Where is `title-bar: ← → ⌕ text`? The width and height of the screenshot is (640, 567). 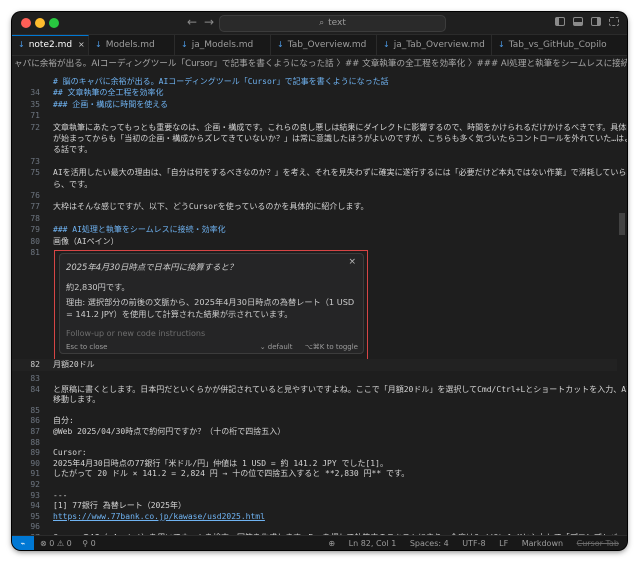
title-bar: ← → ⌕ text is located at coordinates (319, 23).